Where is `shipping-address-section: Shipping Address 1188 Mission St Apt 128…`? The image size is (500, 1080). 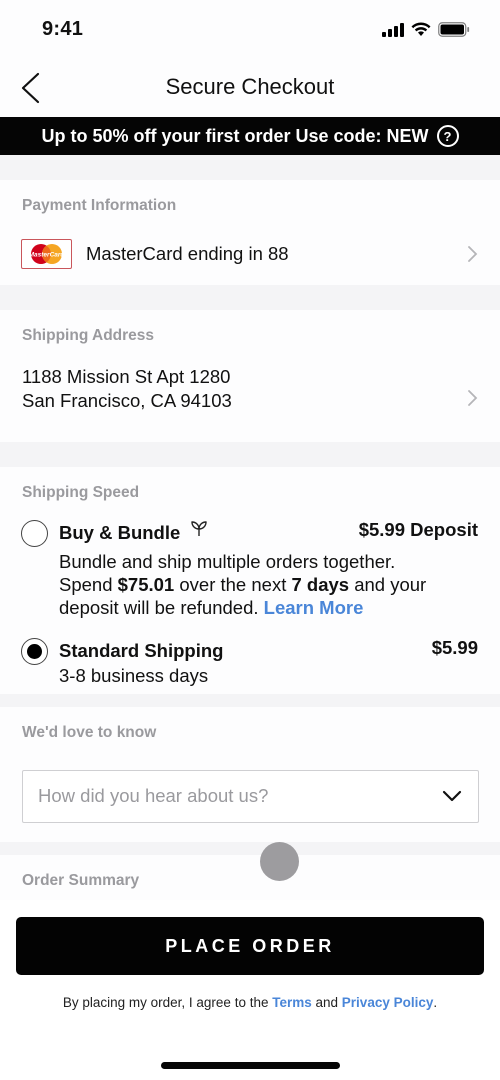 shipping-address-section: Shipping Address 1188 Mission St Apt 128… is located at coordinates (250, 376).